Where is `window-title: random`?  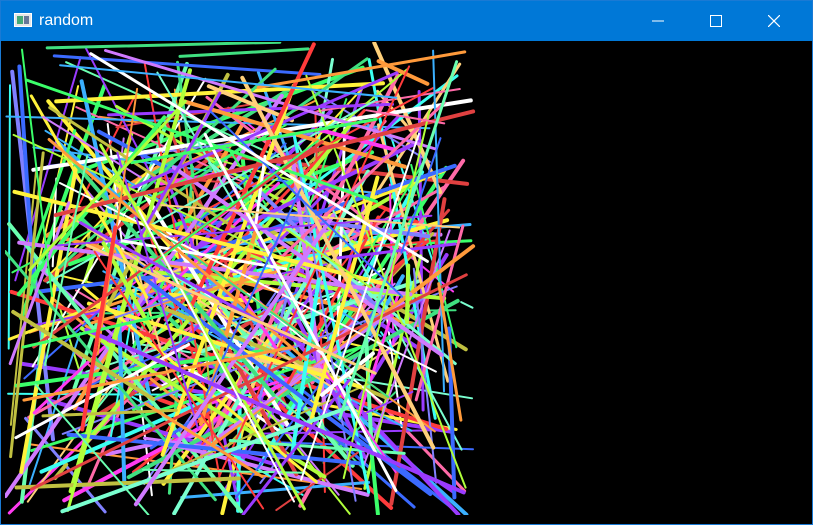
window-title: random is located at coordinates (66, 20).